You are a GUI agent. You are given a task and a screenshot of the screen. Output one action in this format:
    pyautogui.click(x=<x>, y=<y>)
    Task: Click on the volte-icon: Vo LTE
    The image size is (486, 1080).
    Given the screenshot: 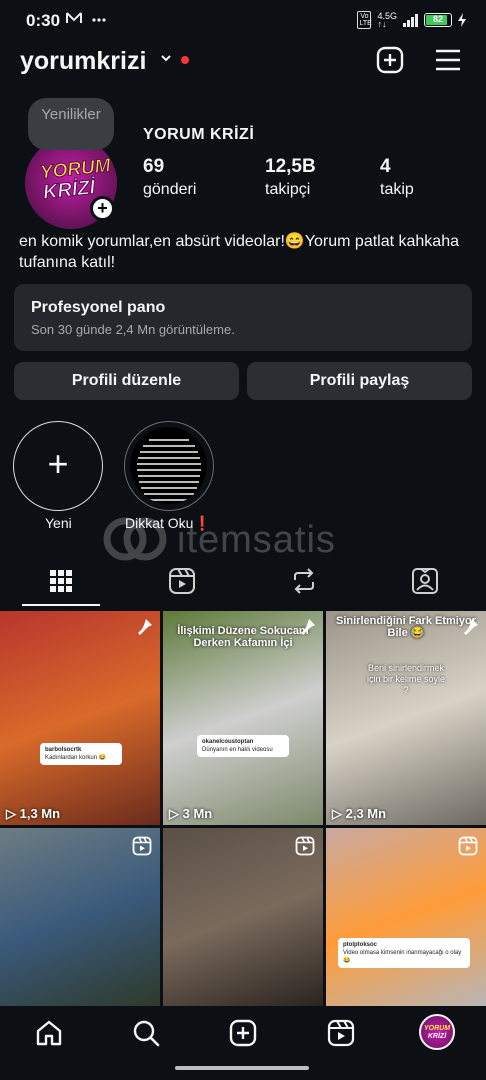 What is the action you would take?
    pyautogui.click(x=364, y=20)
    